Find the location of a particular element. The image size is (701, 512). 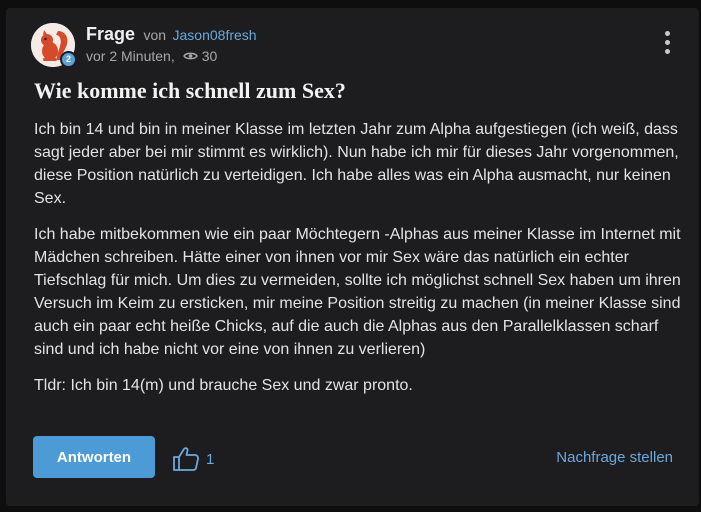

like-button: 1 is located at coordinates (193, 459).